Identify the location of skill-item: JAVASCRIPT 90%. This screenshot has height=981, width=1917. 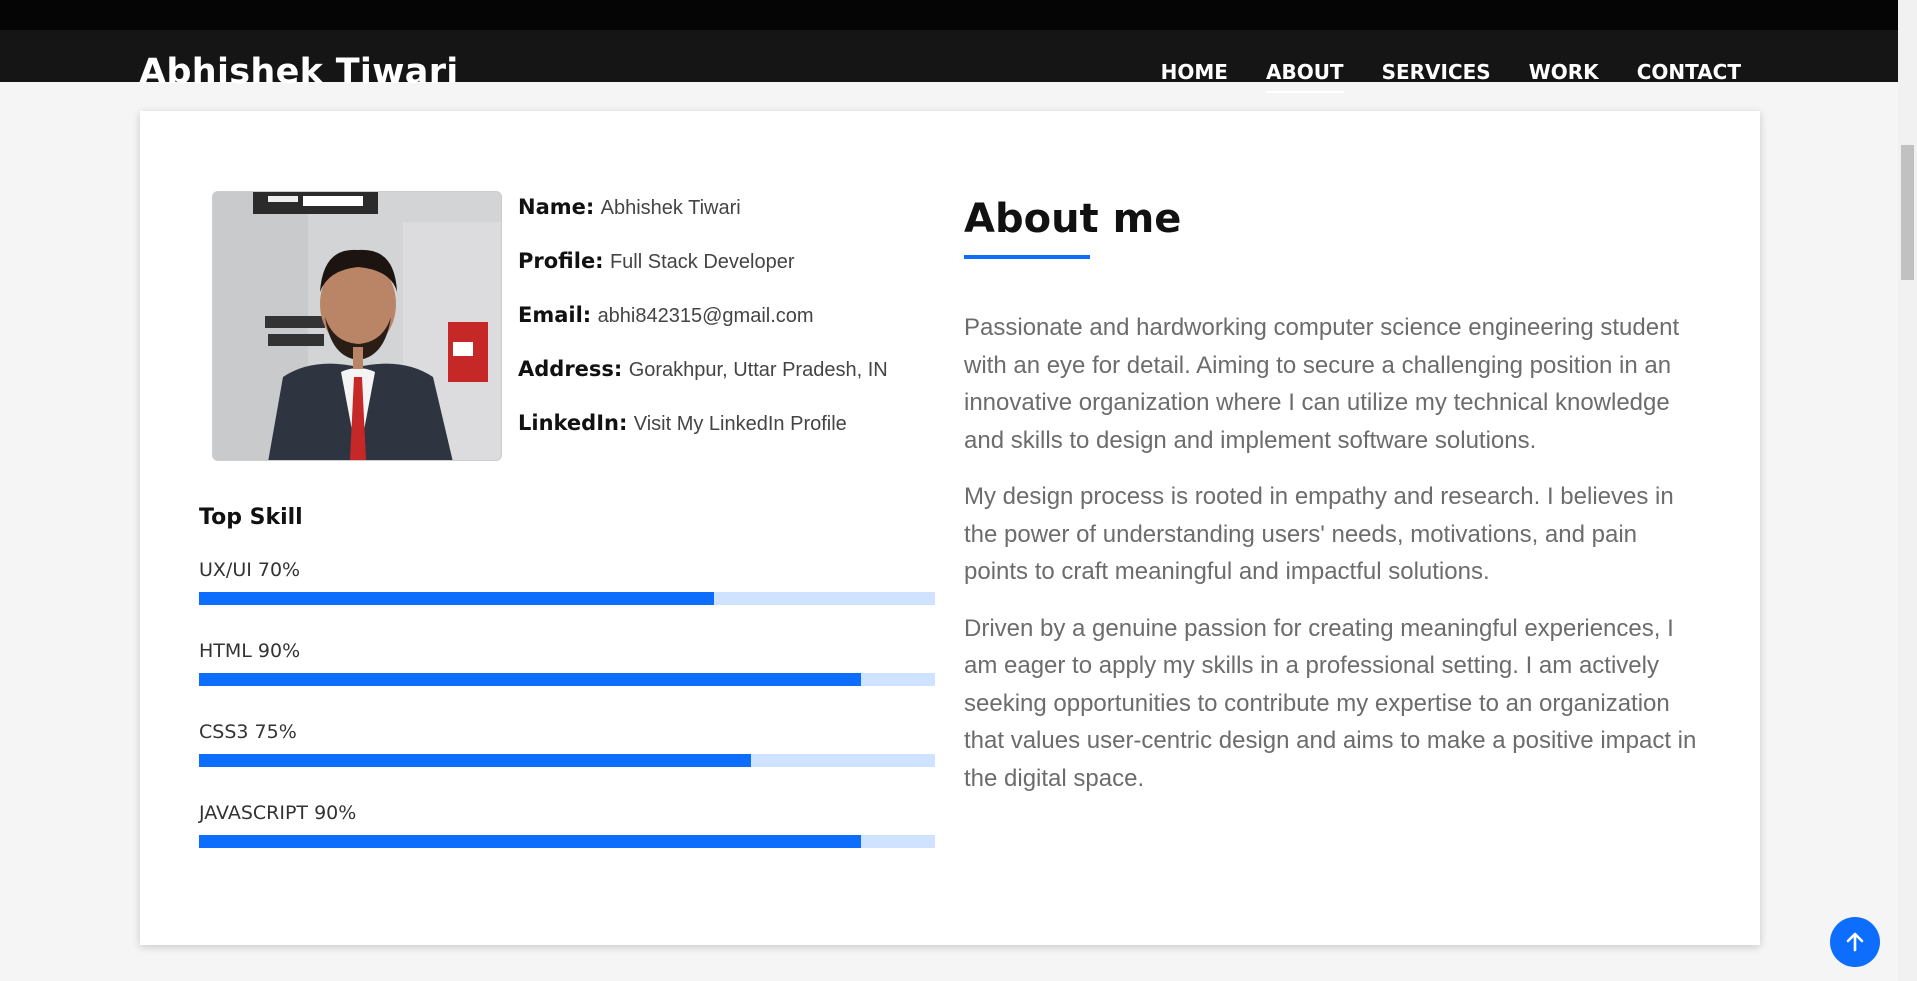
(567, 824).